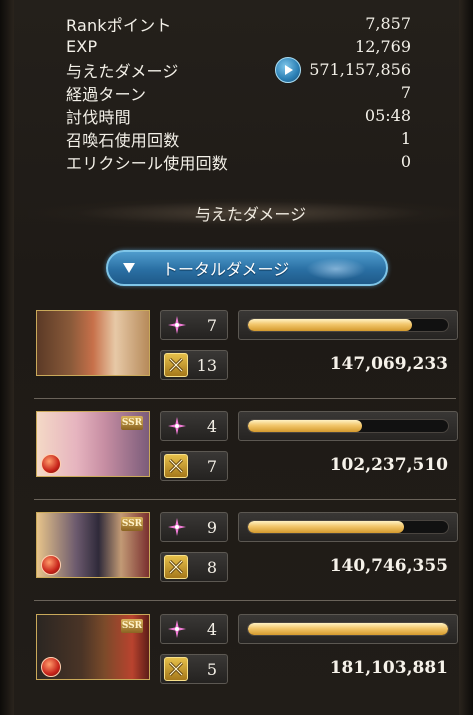  I want to click on damage-value: 140,746,355, so click(388, 566).